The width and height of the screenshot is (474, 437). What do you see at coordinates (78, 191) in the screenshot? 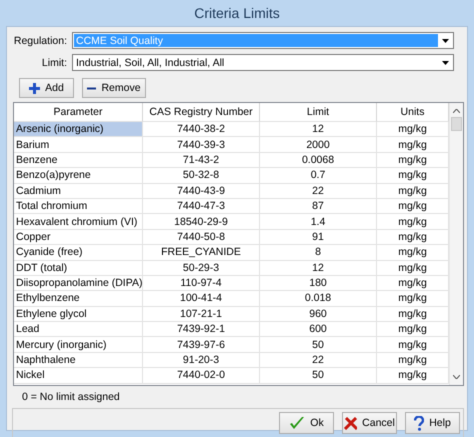
I see `table-cell: Cadmium` at bounding box center [78, 191].